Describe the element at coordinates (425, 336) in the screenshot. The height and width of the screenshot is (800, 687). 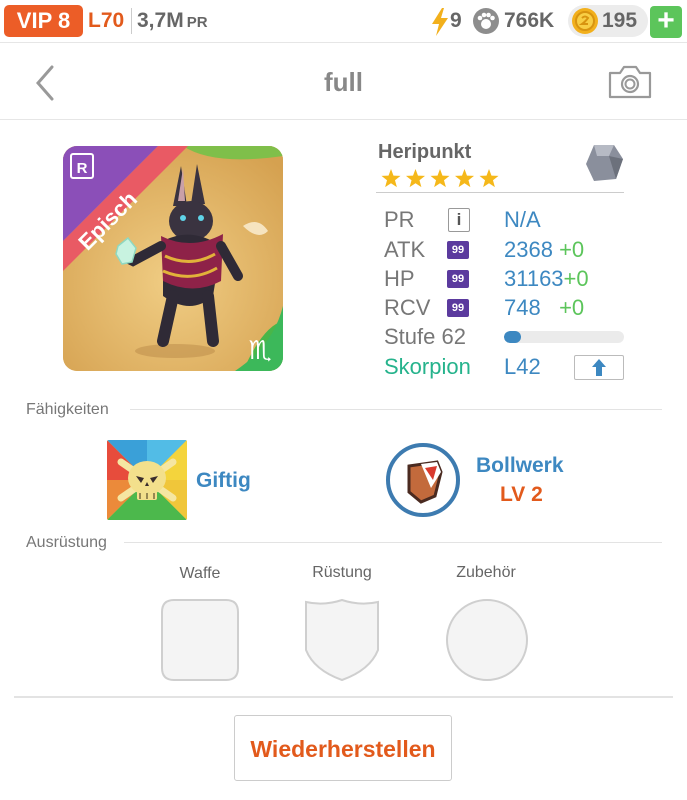
I see `level-label: Stufe 62` at that location.